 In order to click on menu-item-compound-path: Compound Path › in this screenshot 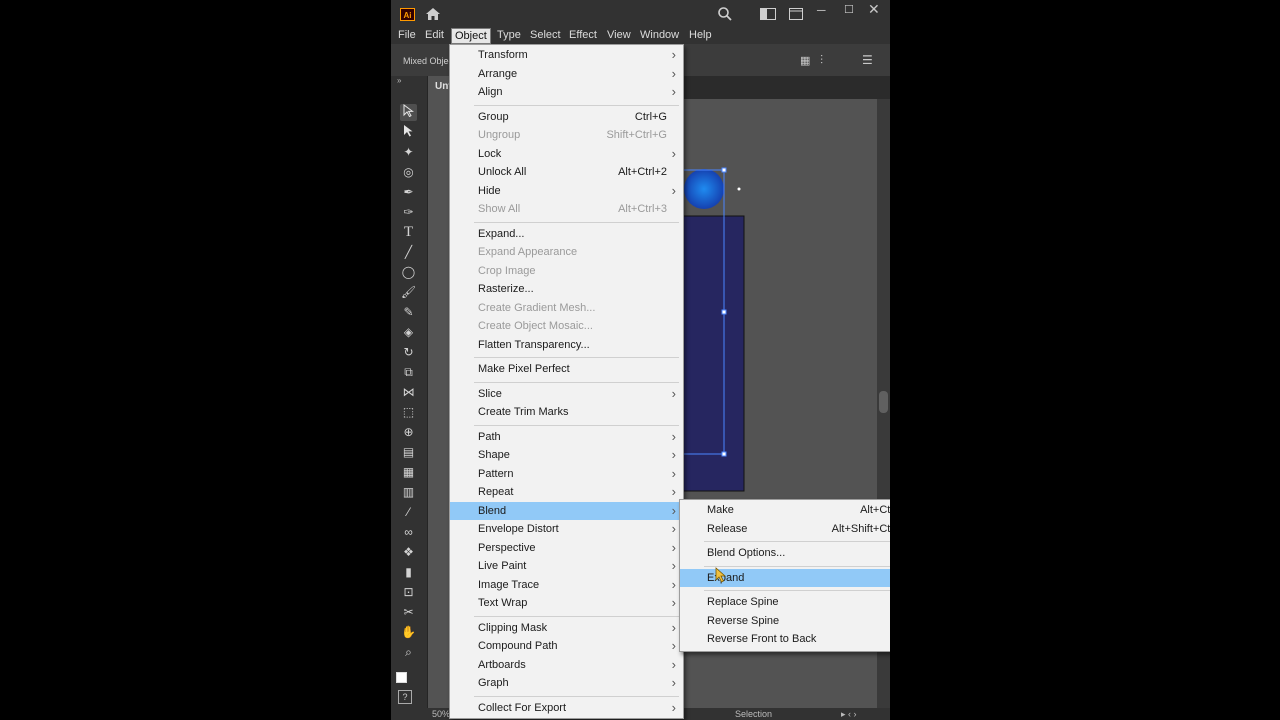, I will do `click(566, 646)`.